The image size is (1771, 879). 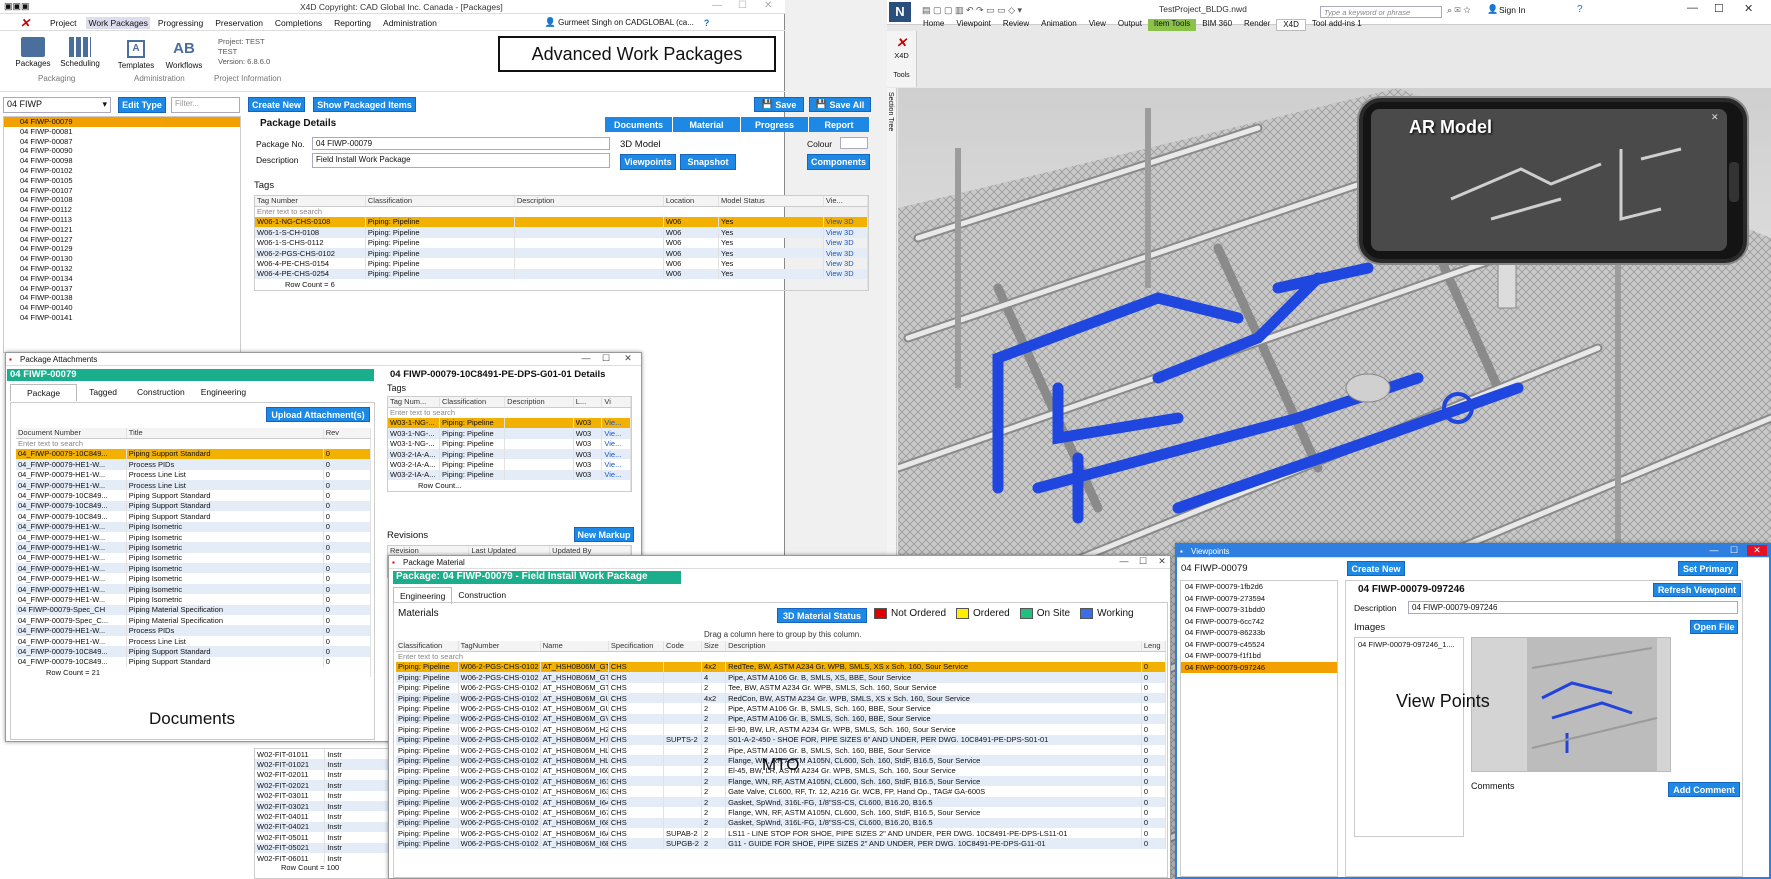 I want to click on tab-material: Material, so click(x=707, y=124).